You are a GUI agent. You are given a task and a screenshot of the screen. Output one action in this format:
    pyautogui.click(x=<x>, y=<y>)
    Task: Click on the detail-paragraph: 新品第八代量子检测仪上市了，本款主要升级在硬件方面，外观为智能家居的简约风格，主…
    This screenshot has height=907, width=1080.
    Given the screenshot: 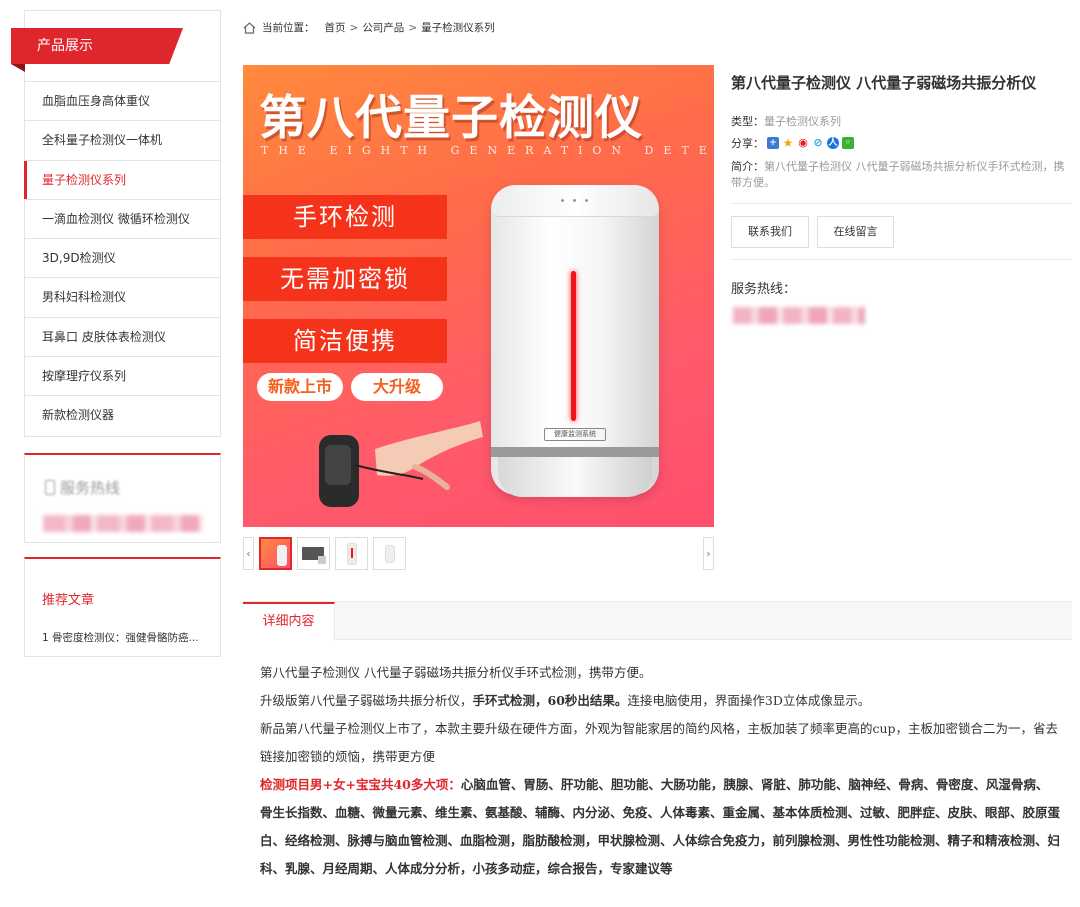 What is the action you would take?
    pyautogui.click(x=659, y=742)
    